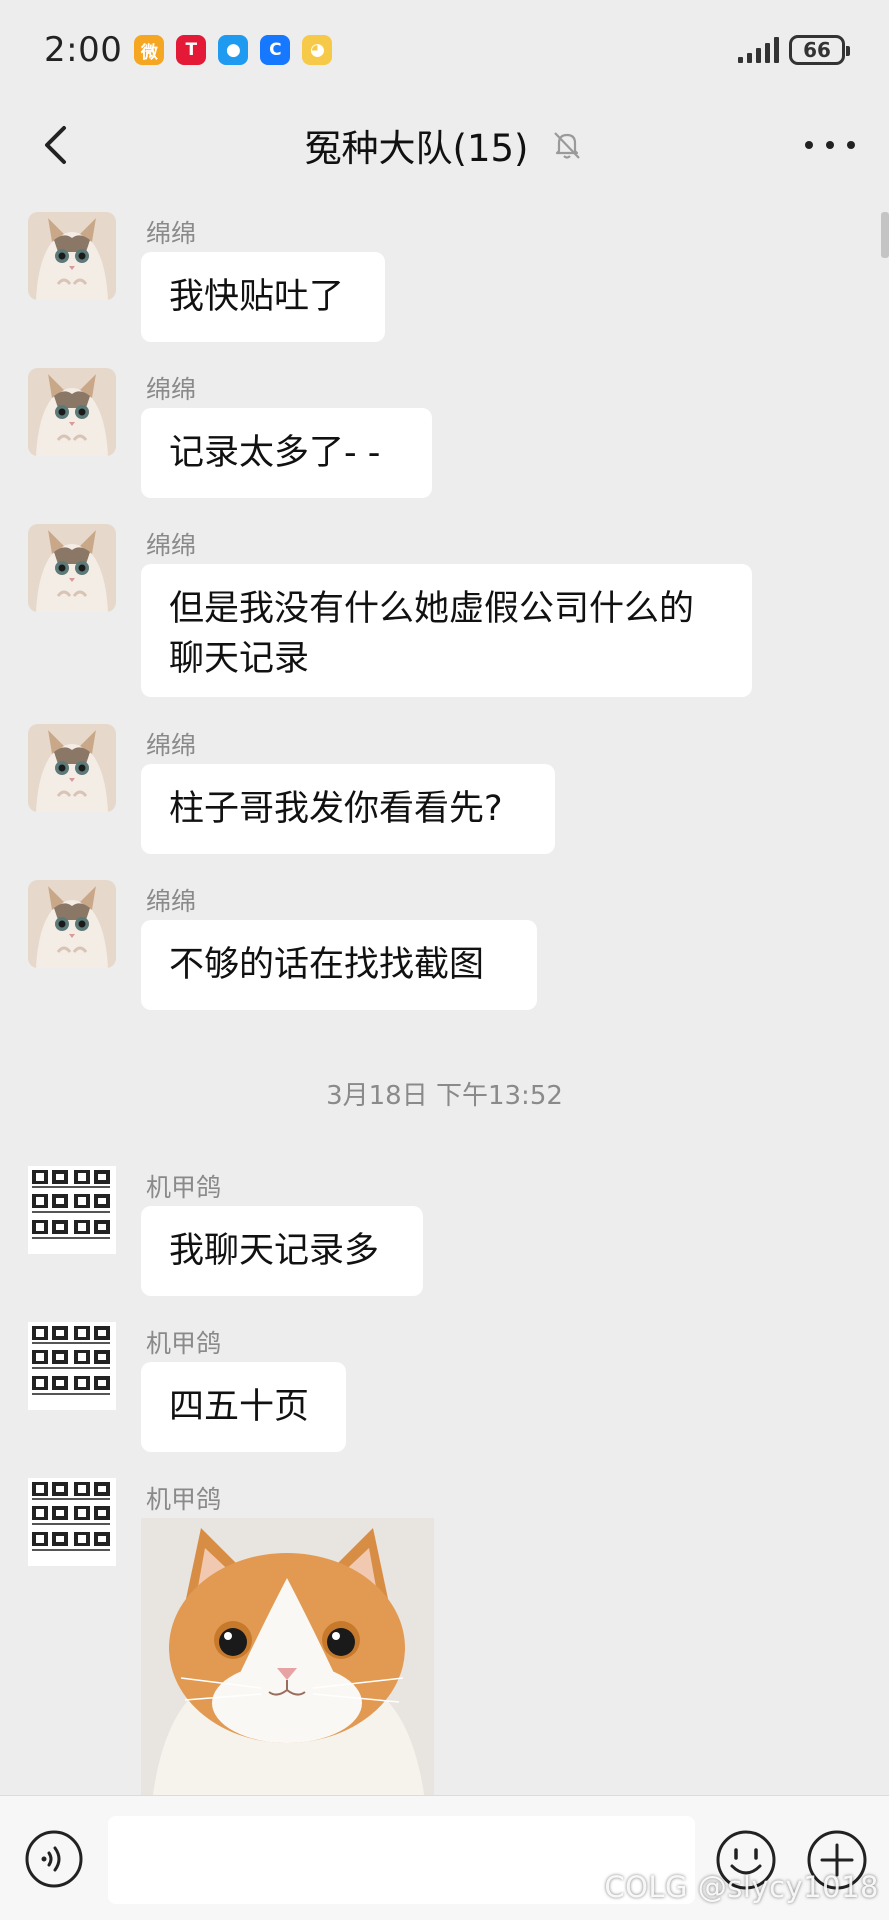  What do you see at coordinates (741, 1887) in the screenshot?
I see `watermark: COLG @slycy1018` at bounding box center [741, 1887].